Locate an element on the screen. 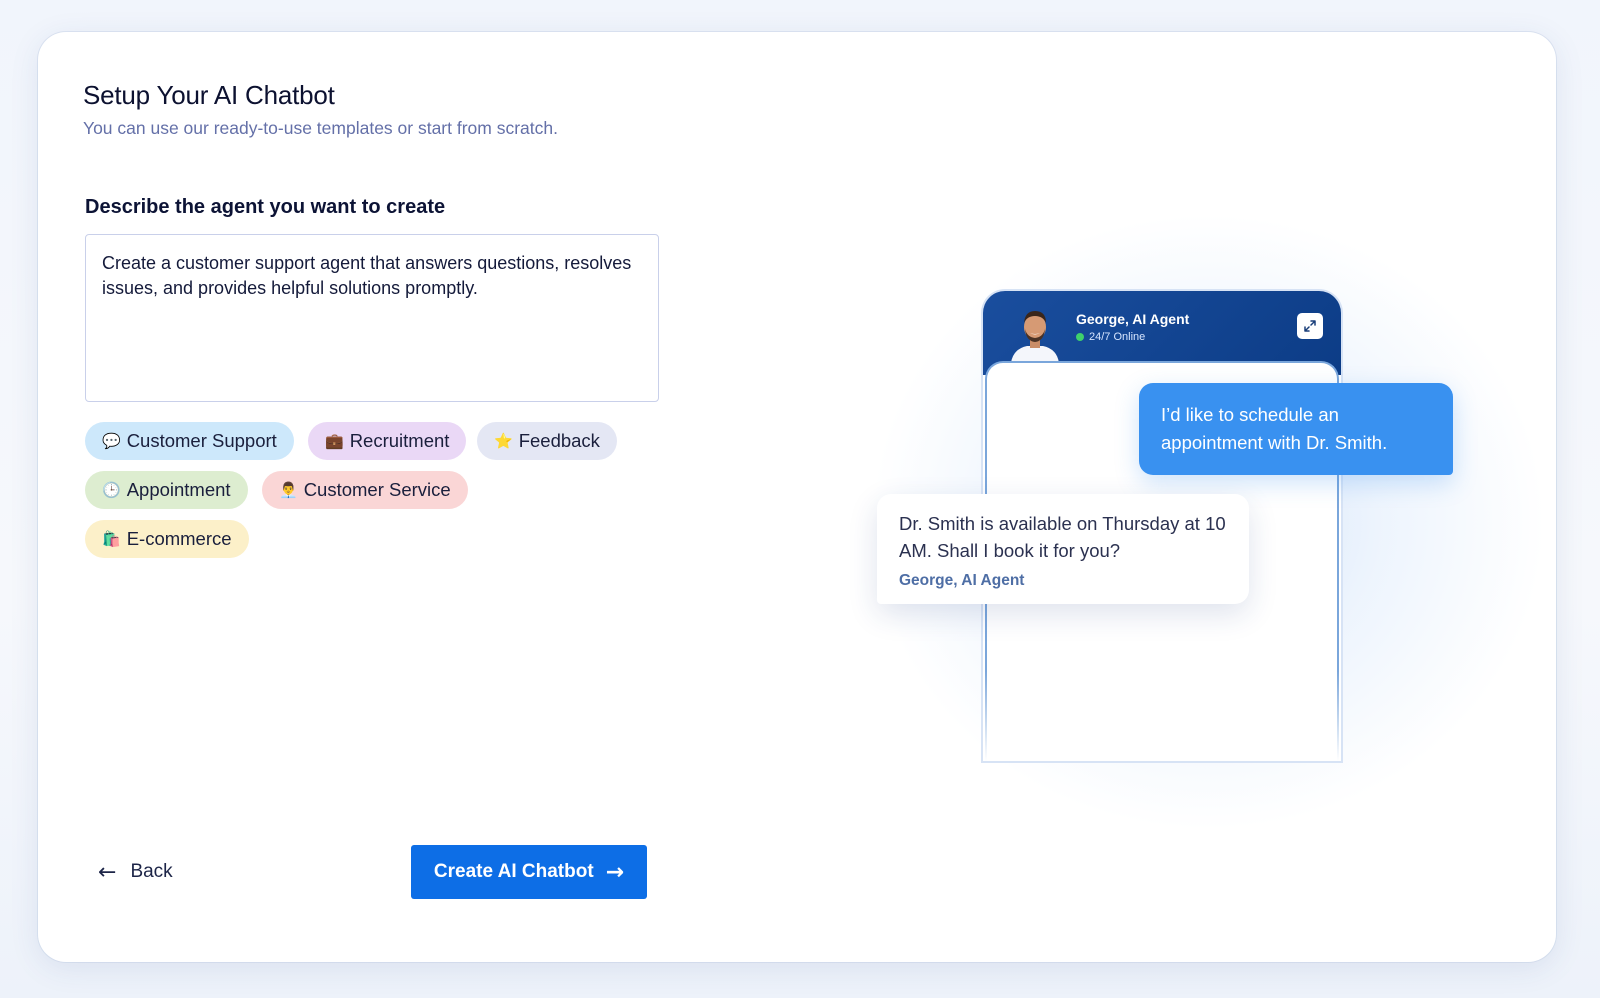  template-chip-label: Customer Service is located at coordinates (377, 489).